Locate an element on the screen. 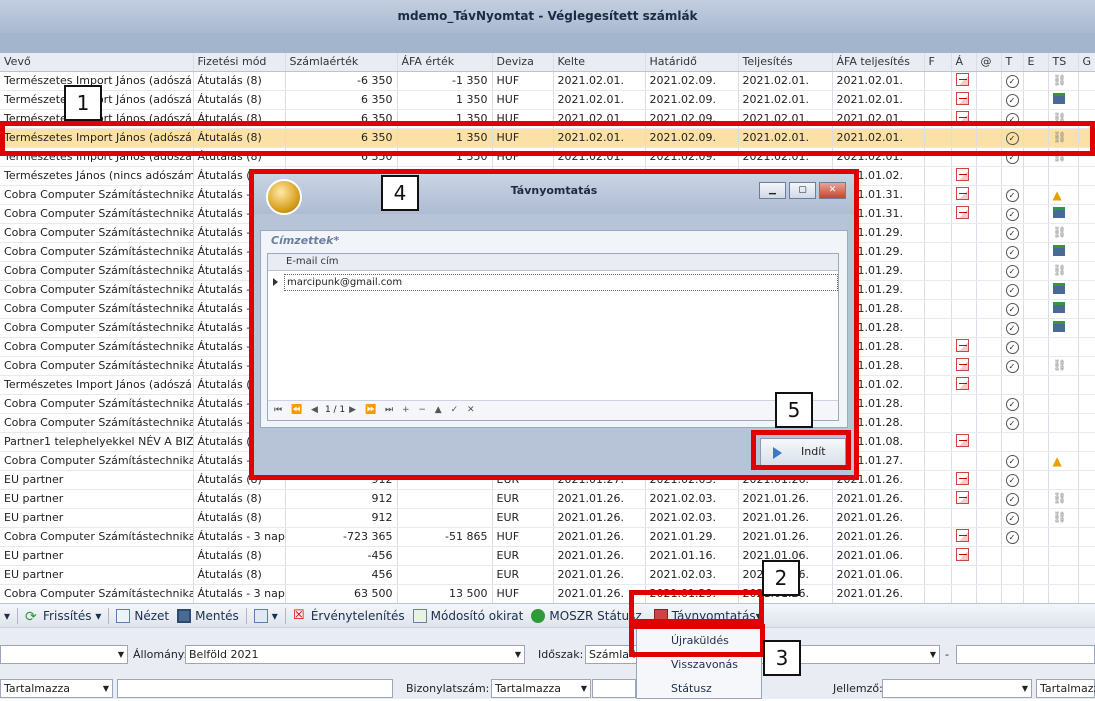 The image size is (1095, 701). view-label: Nézet is located at coordinates (152, 615).